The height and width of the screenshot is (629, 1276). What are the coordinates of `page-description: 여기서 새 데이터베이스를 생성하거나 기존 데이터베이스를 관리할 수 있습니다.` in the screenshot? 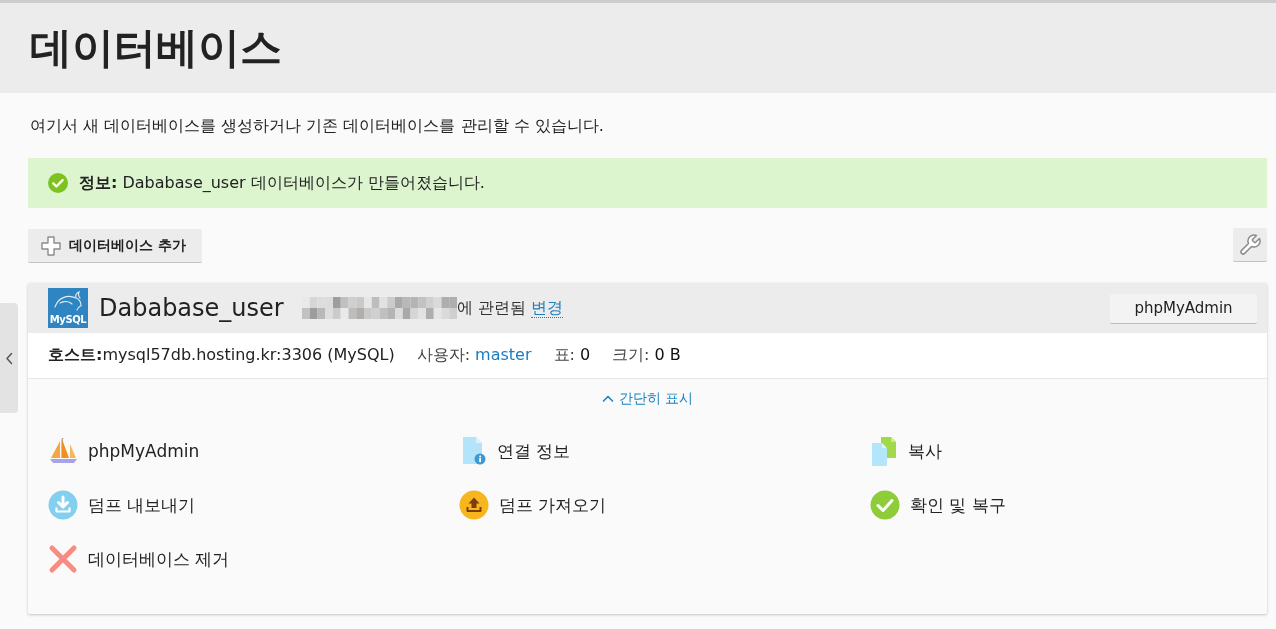 It's located at (317, 126).